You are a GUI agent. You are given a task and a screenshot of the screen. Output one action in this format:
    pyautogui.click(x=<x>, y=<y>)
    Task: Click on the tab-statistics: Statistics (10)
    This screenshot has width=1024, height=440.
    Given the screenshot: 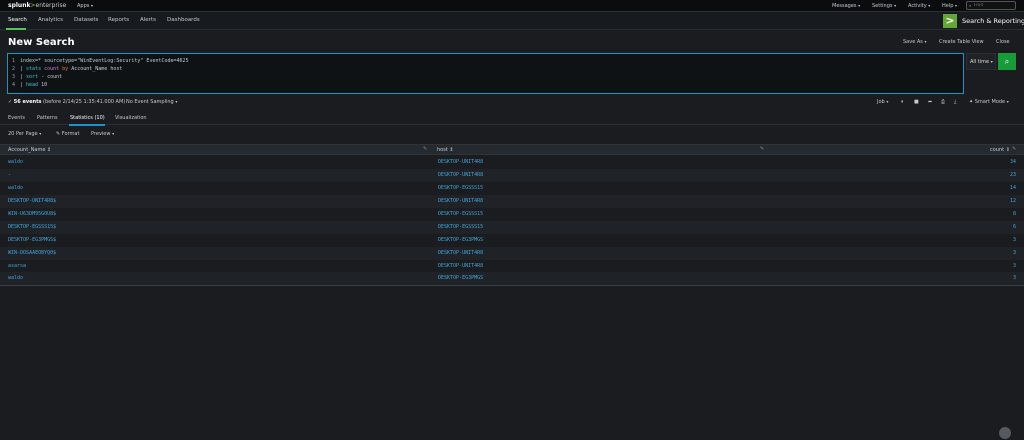 What is the action you would take?
    pyautogui.click(x=87, y=118)
    